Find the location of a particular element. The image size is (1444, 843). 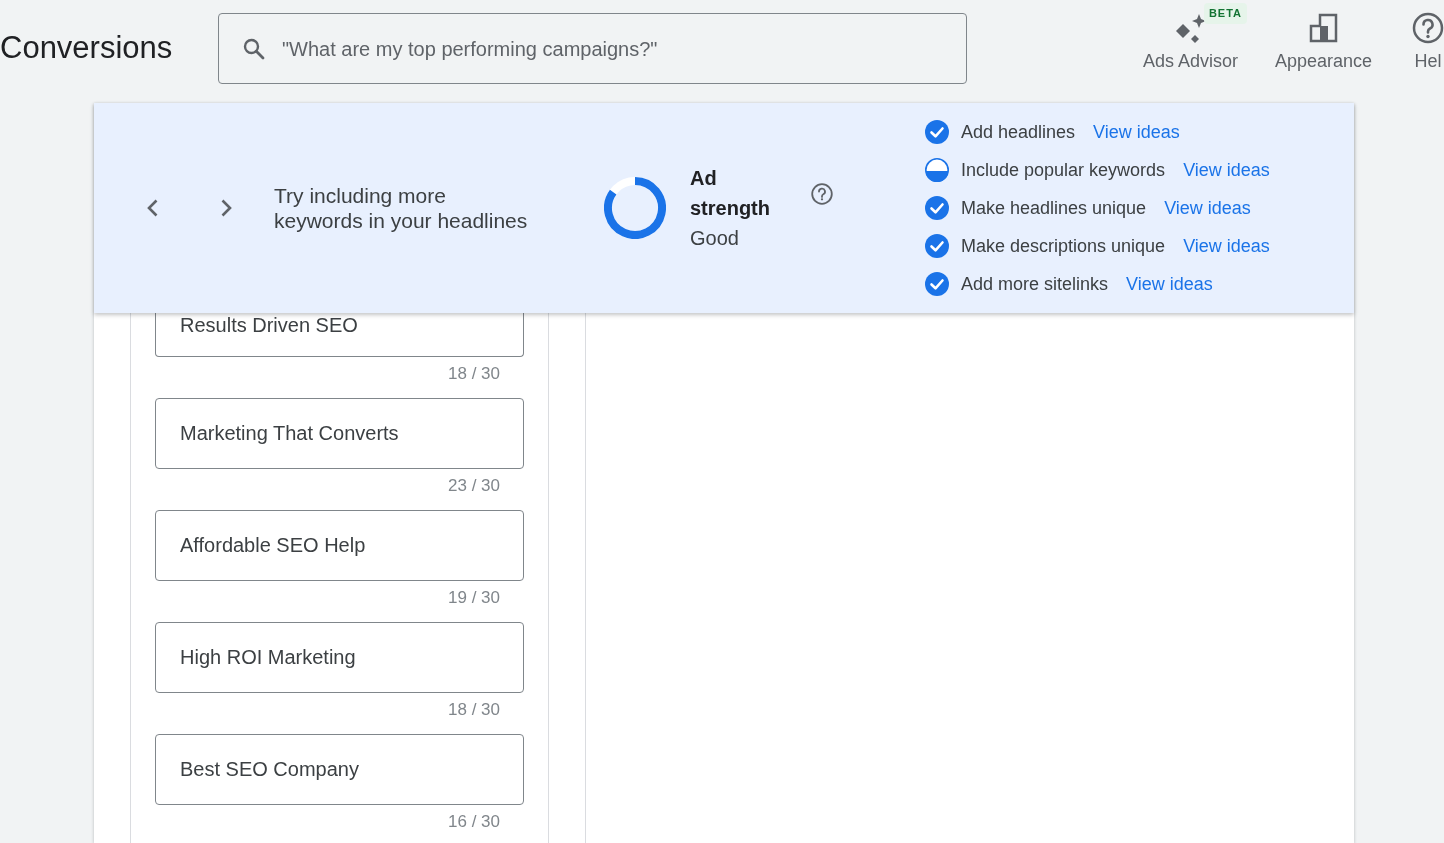

help-button: Hel is located at coordinates (1428, 41).